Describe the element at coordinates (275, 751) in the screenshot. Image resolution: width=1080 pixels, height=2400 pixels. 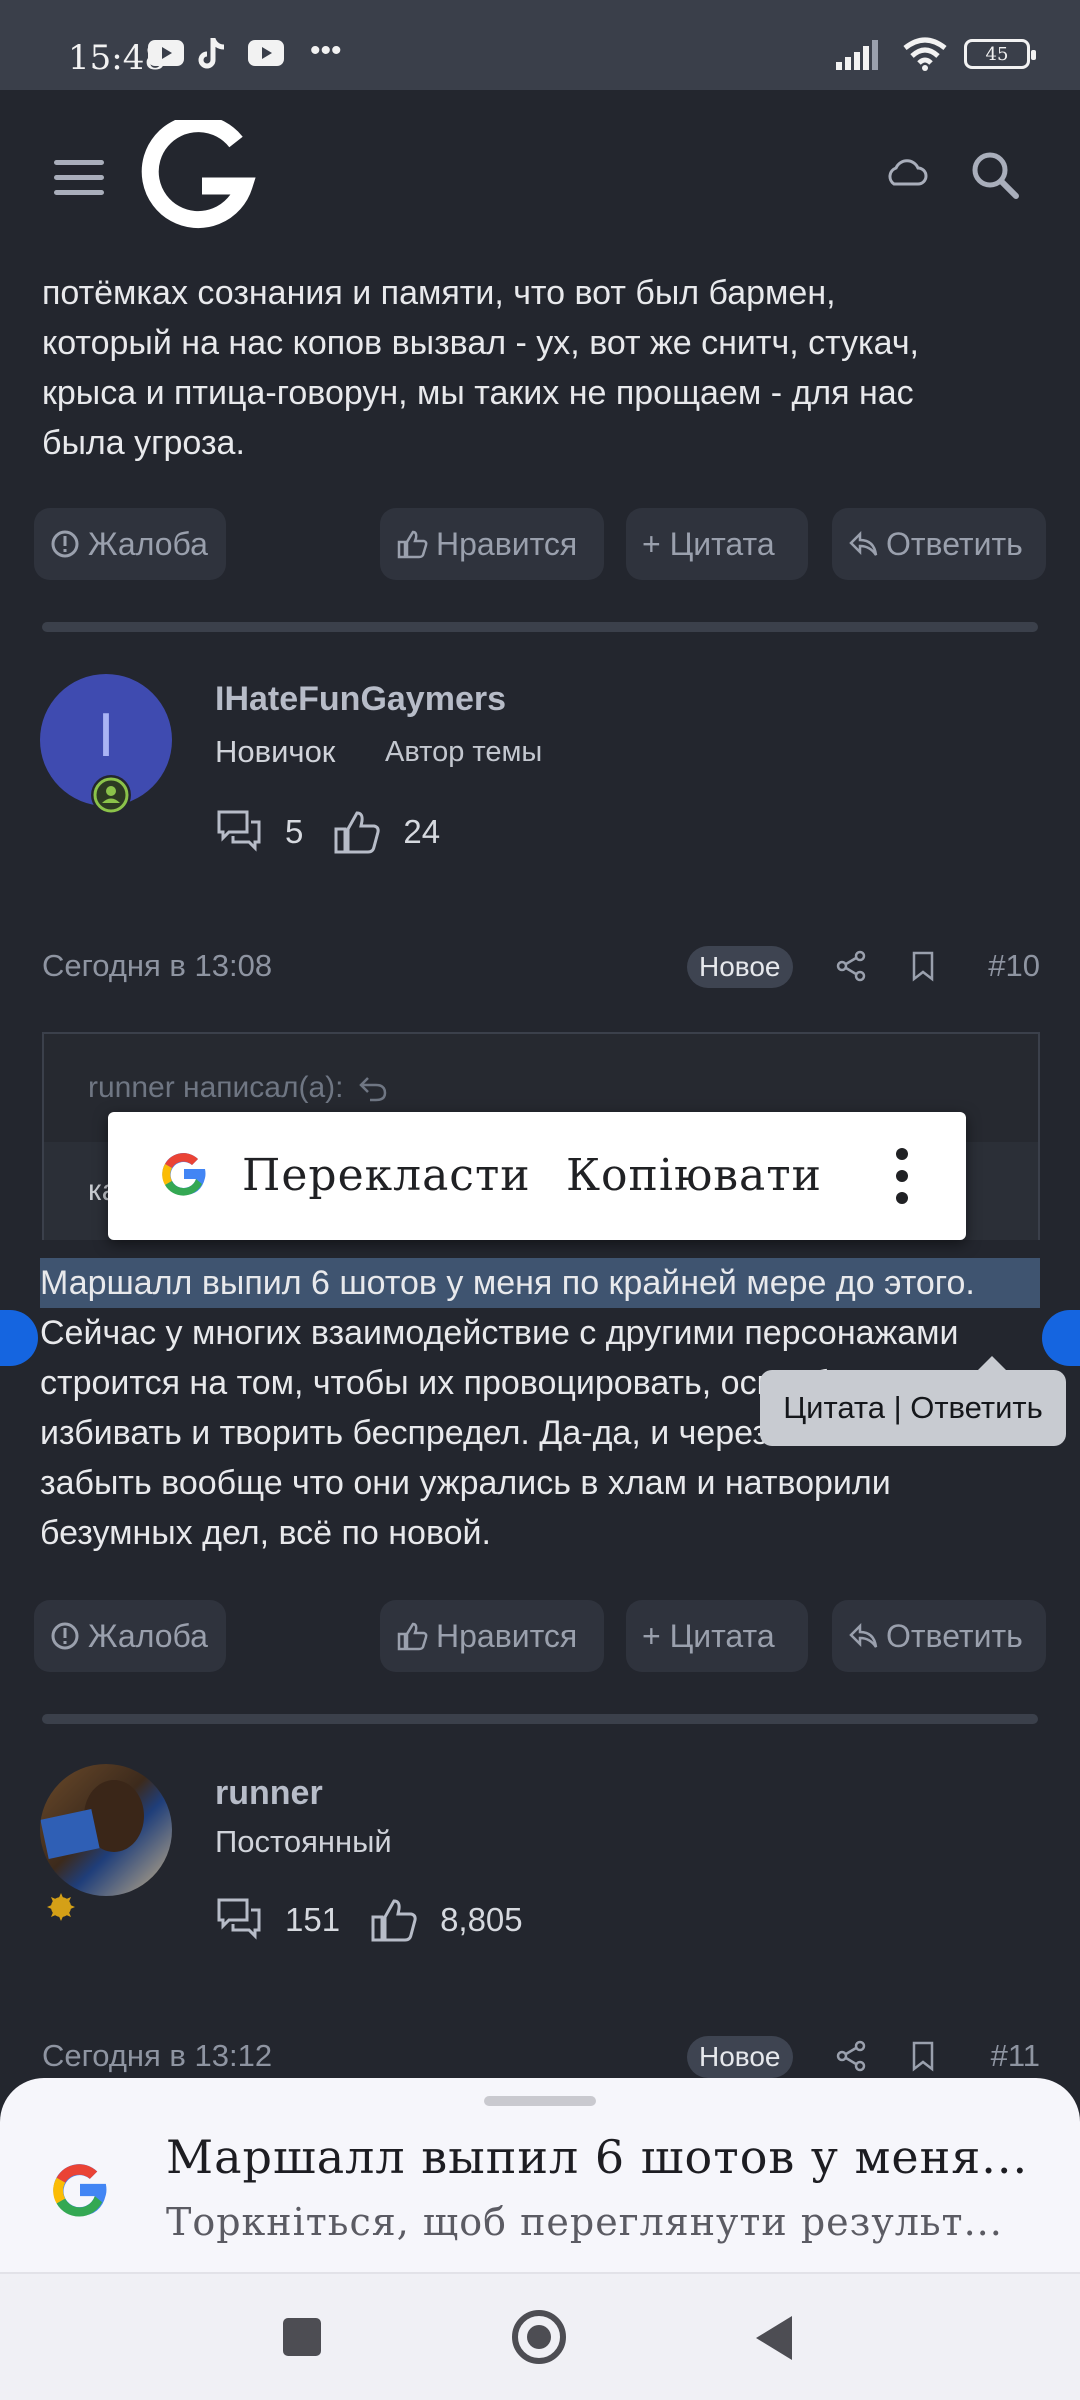
I see `user-rank: Новичок` at that location.